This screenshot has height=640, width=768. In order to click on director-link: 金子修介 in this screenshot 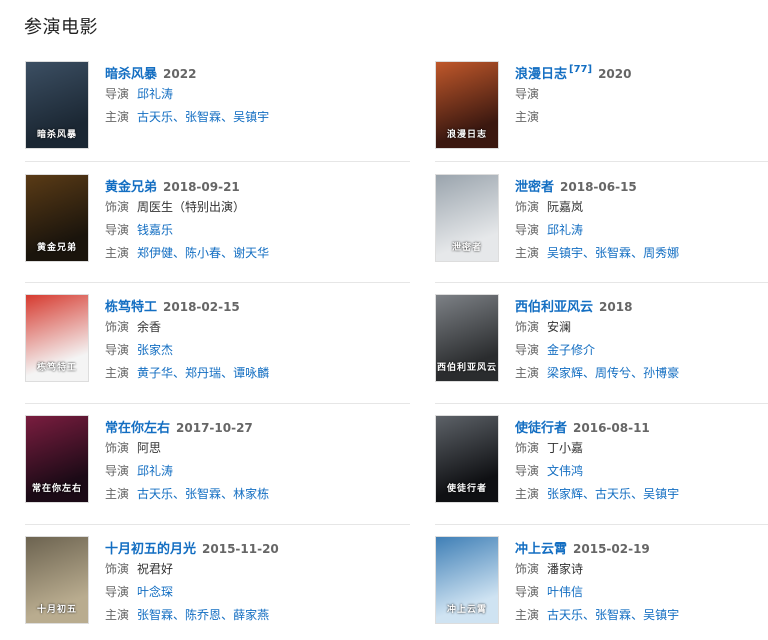, I will do `click(571, 350)`.